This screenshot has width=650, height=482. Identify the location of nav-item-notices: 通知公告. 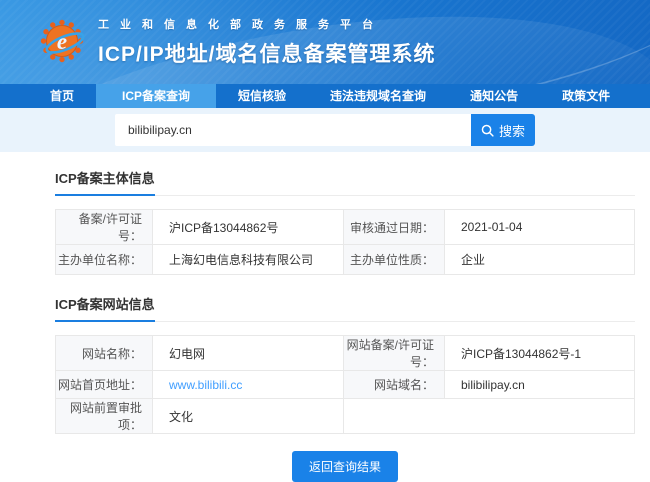
(494, 96).